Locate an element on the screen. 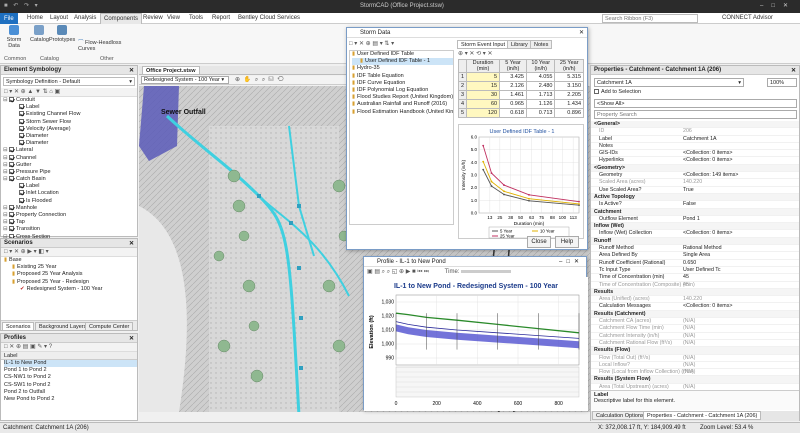  menu-report: Report is located at coordinates (221, 18).